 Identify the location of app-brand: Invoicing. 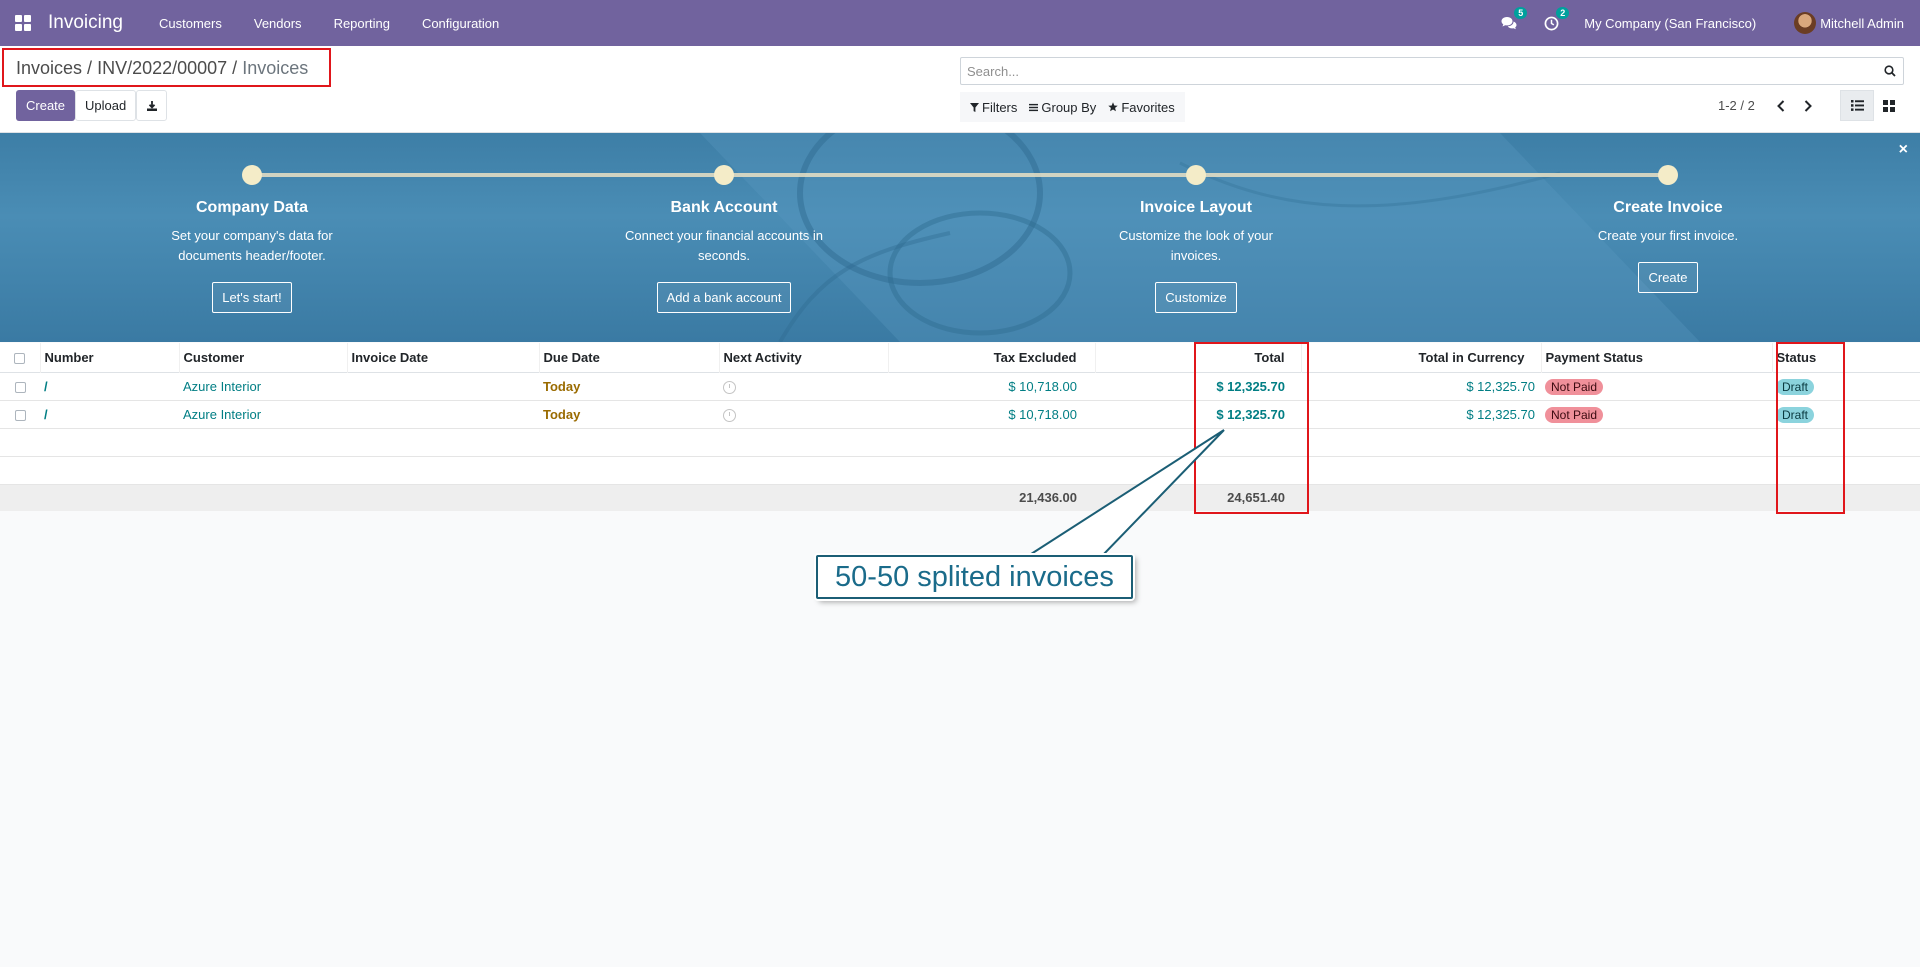
(85, 23).